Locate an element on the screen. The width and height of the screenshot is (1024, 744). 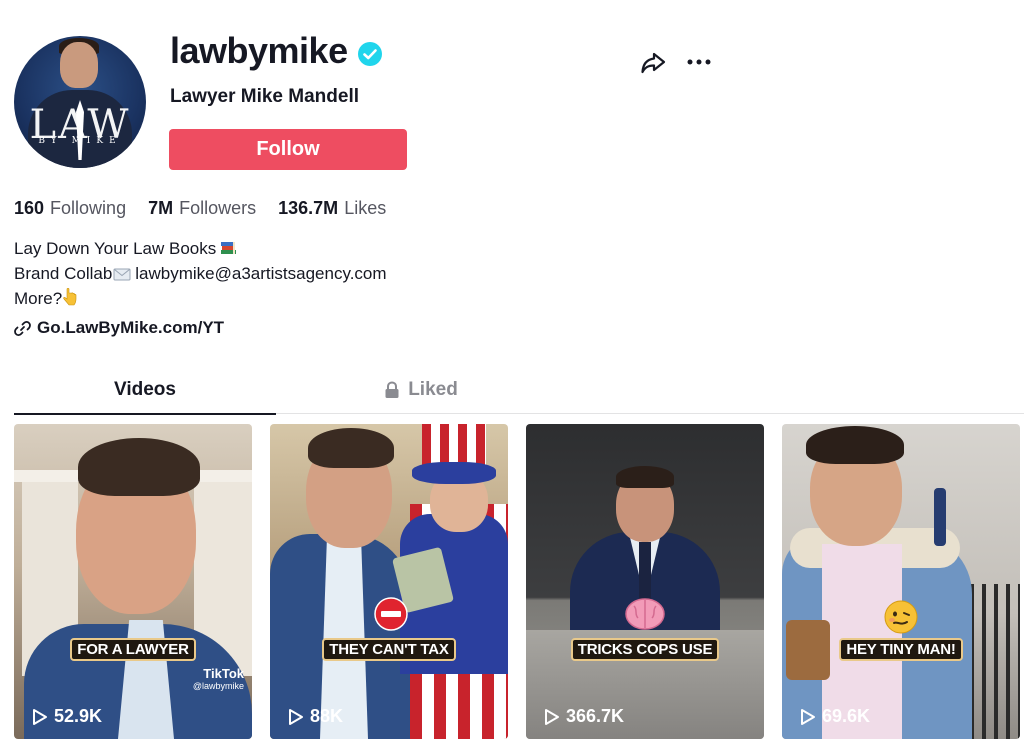
following-label: Following is located at coordinates (88, 208).